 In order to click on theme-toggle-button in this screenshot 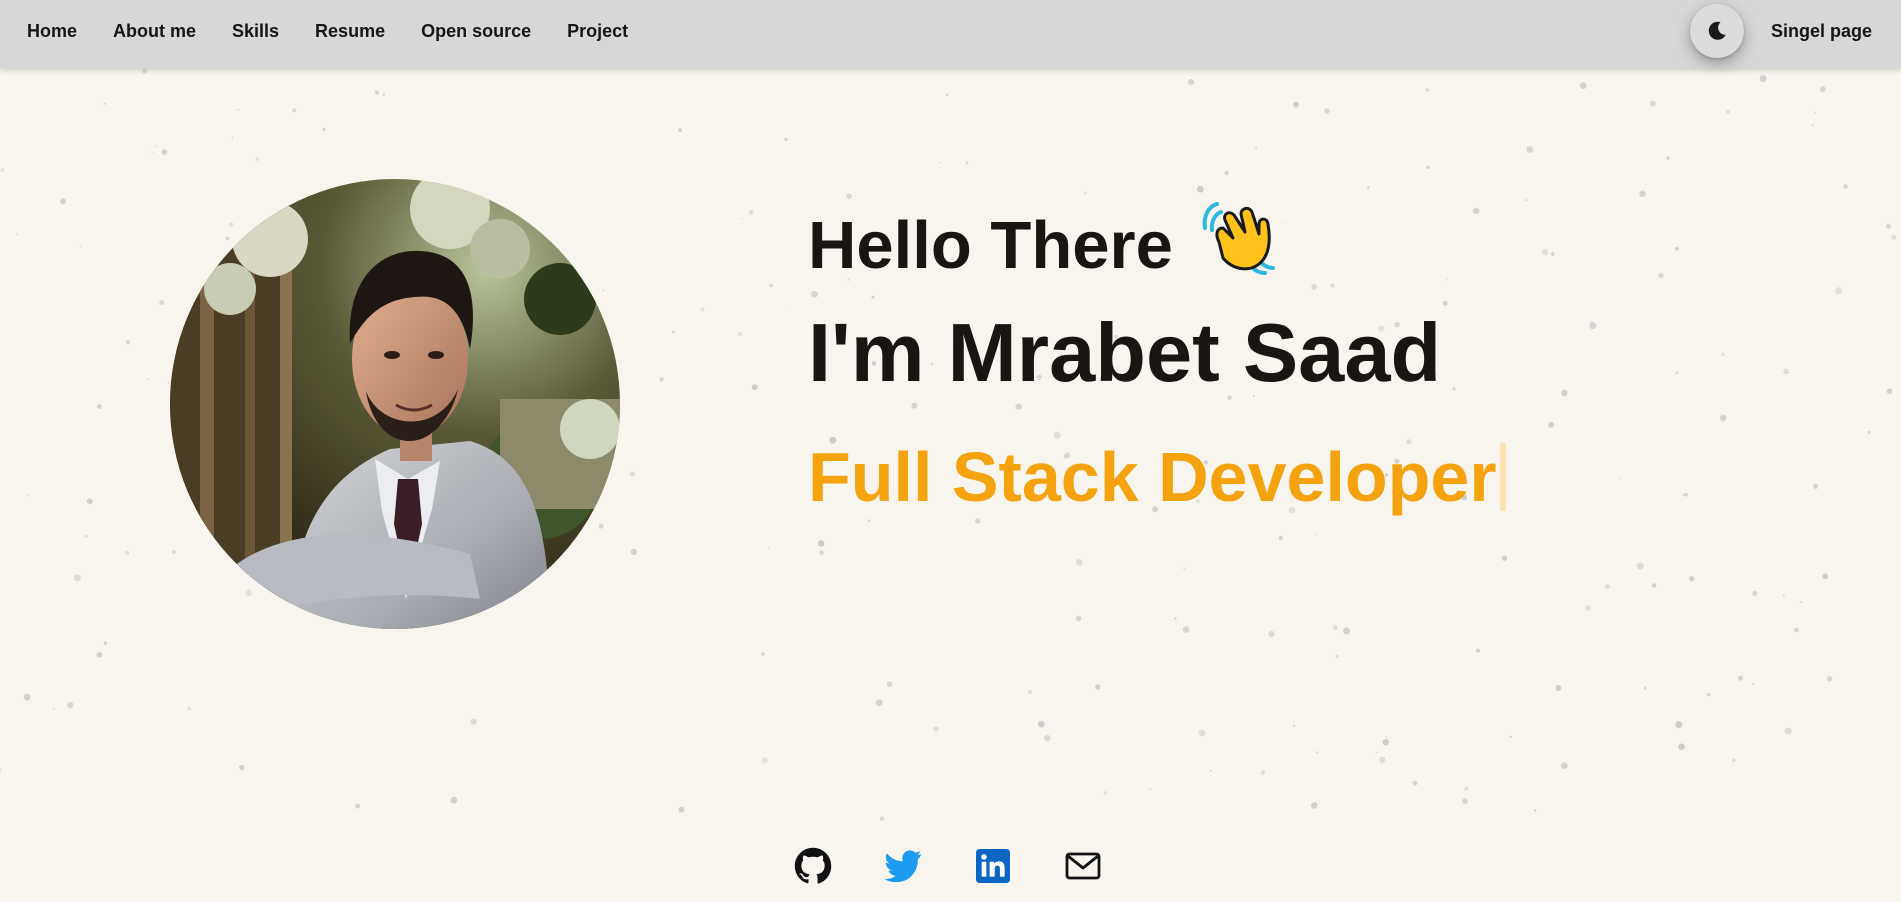, I will do `click(1717, 31)`.